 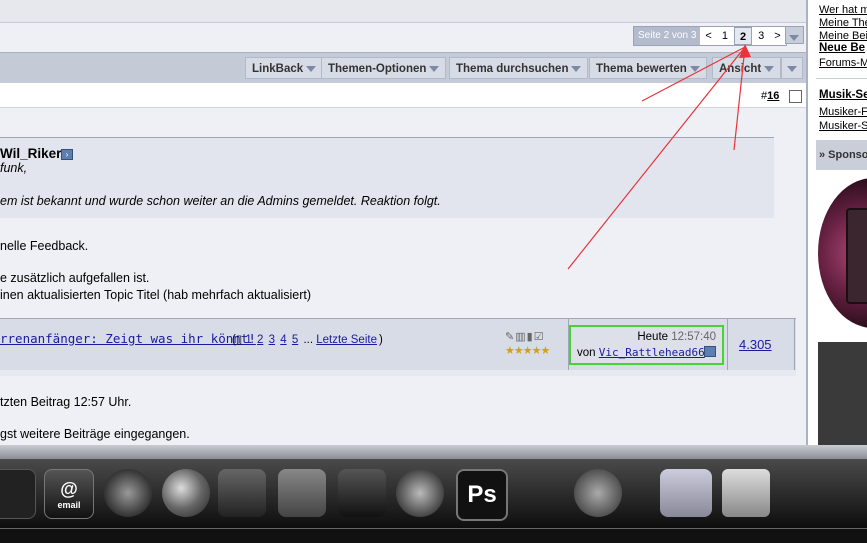 I want to click on trash-icon, so click(x=746, y=493).